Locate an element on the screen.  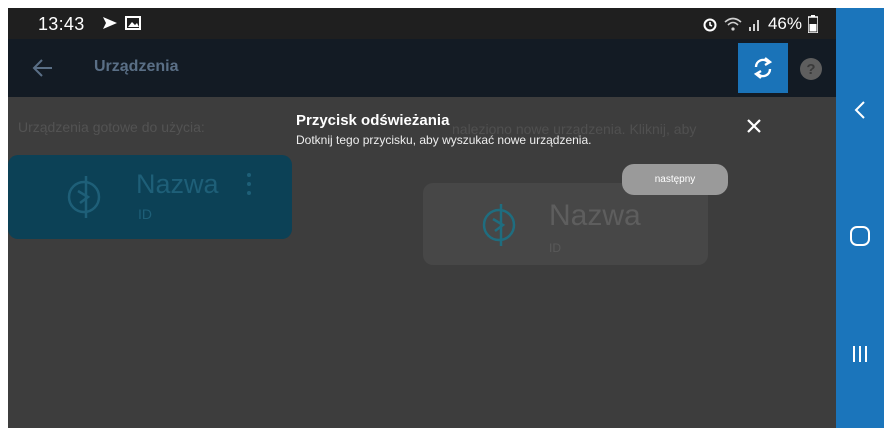
next-button: następny is located at coordinates (675, 179).